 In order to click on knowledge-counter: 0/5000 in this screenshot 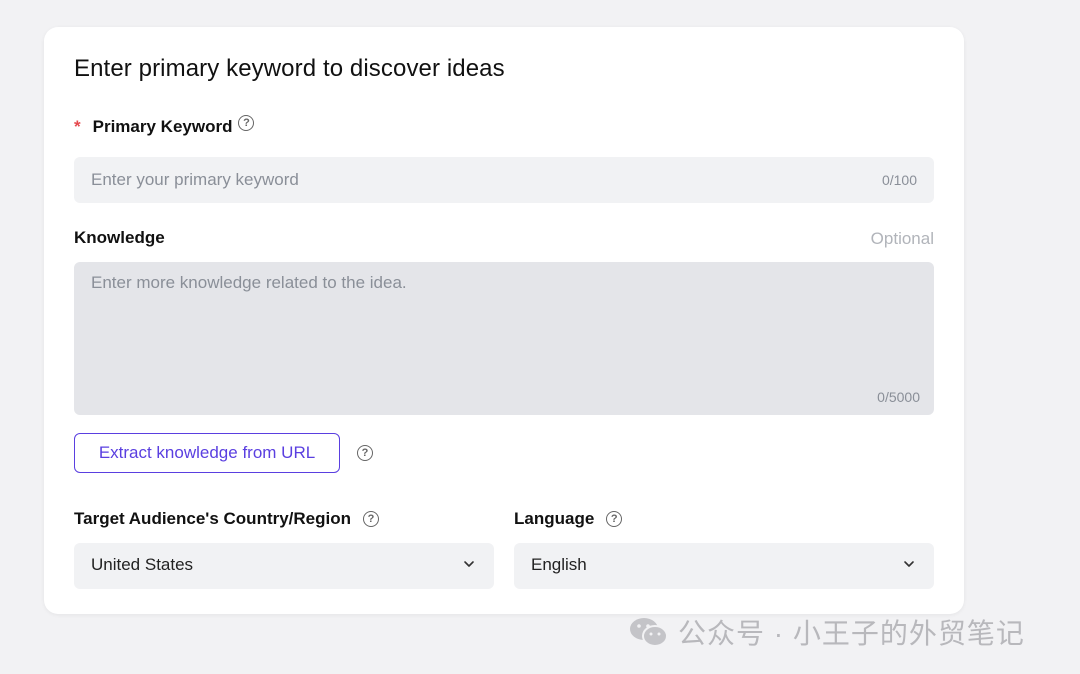, I will do `click(898, 397)`.